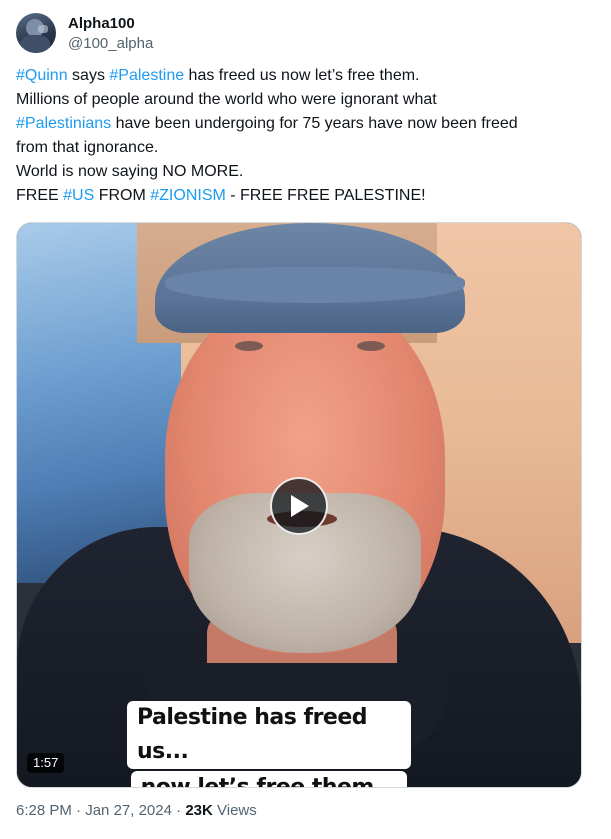 The width and height of the screenshot is (611, 839). I want to click on tweet-text-segment: has freed us now let’s free them., so click(302, 75).